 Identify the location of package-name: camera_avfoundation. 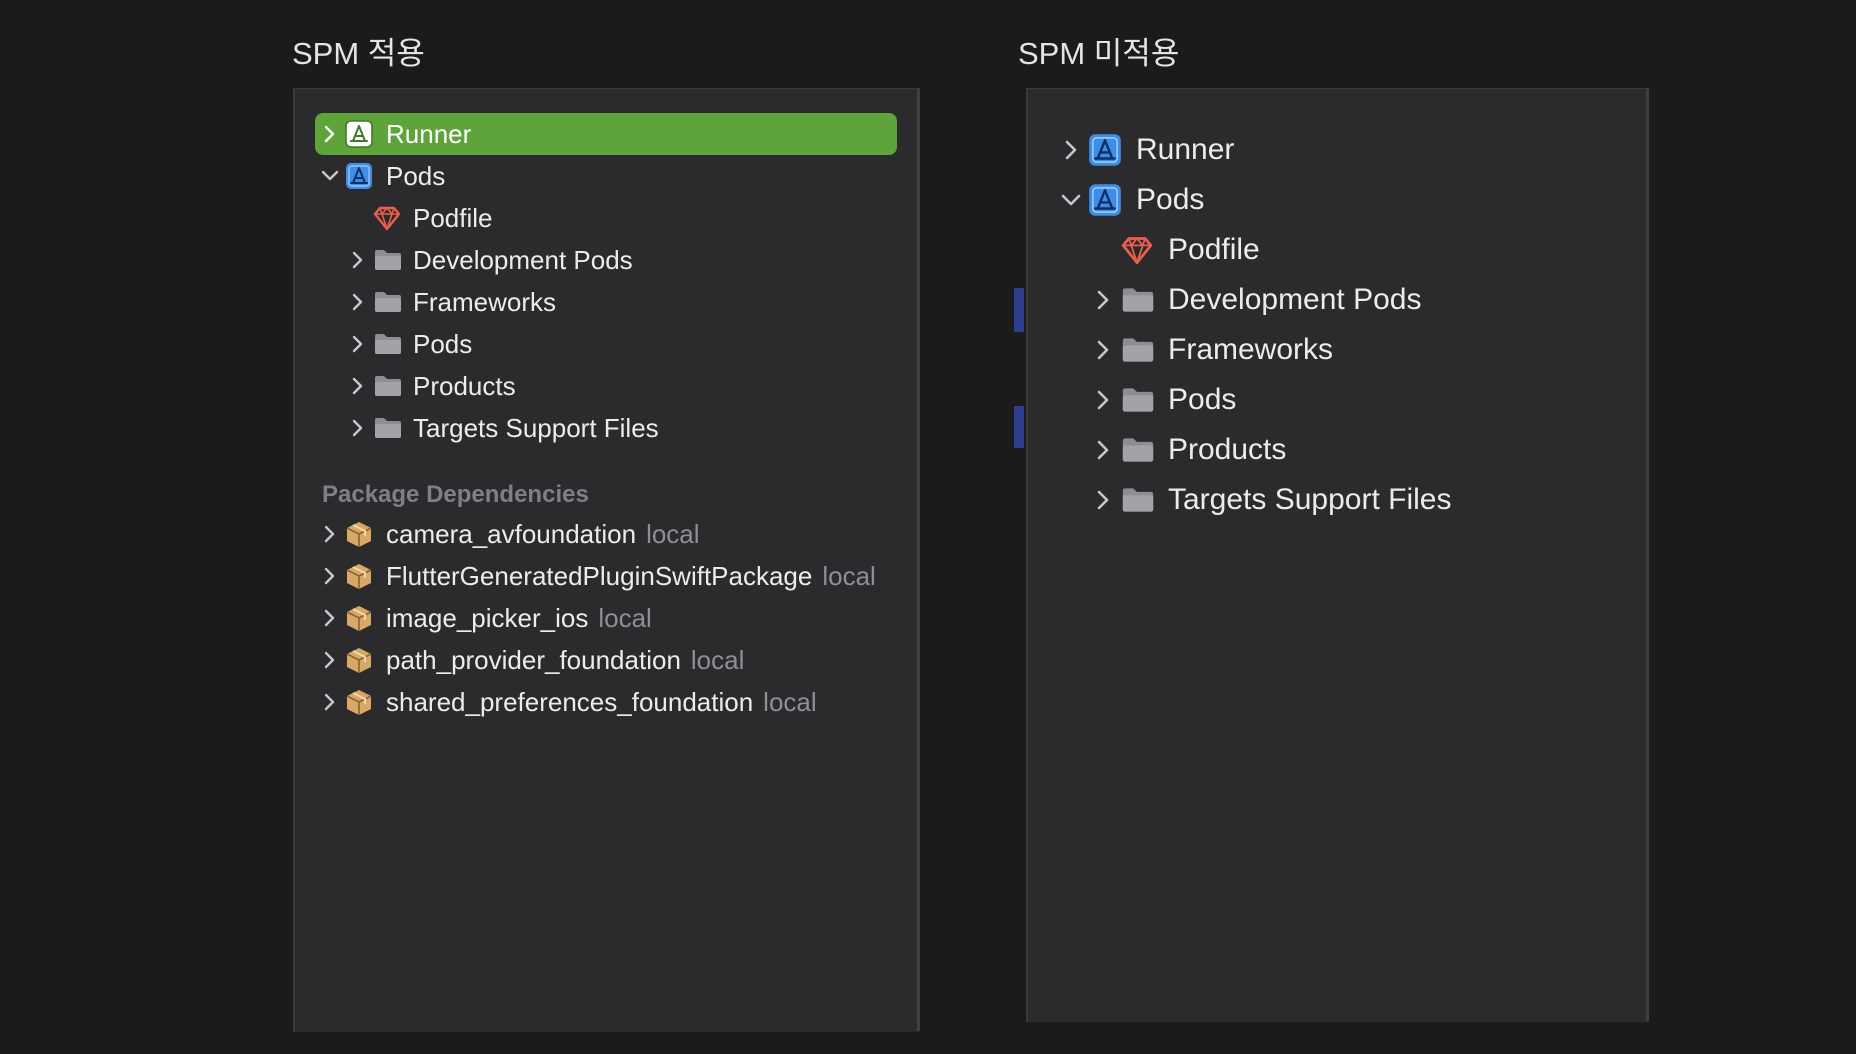
(511, 533).